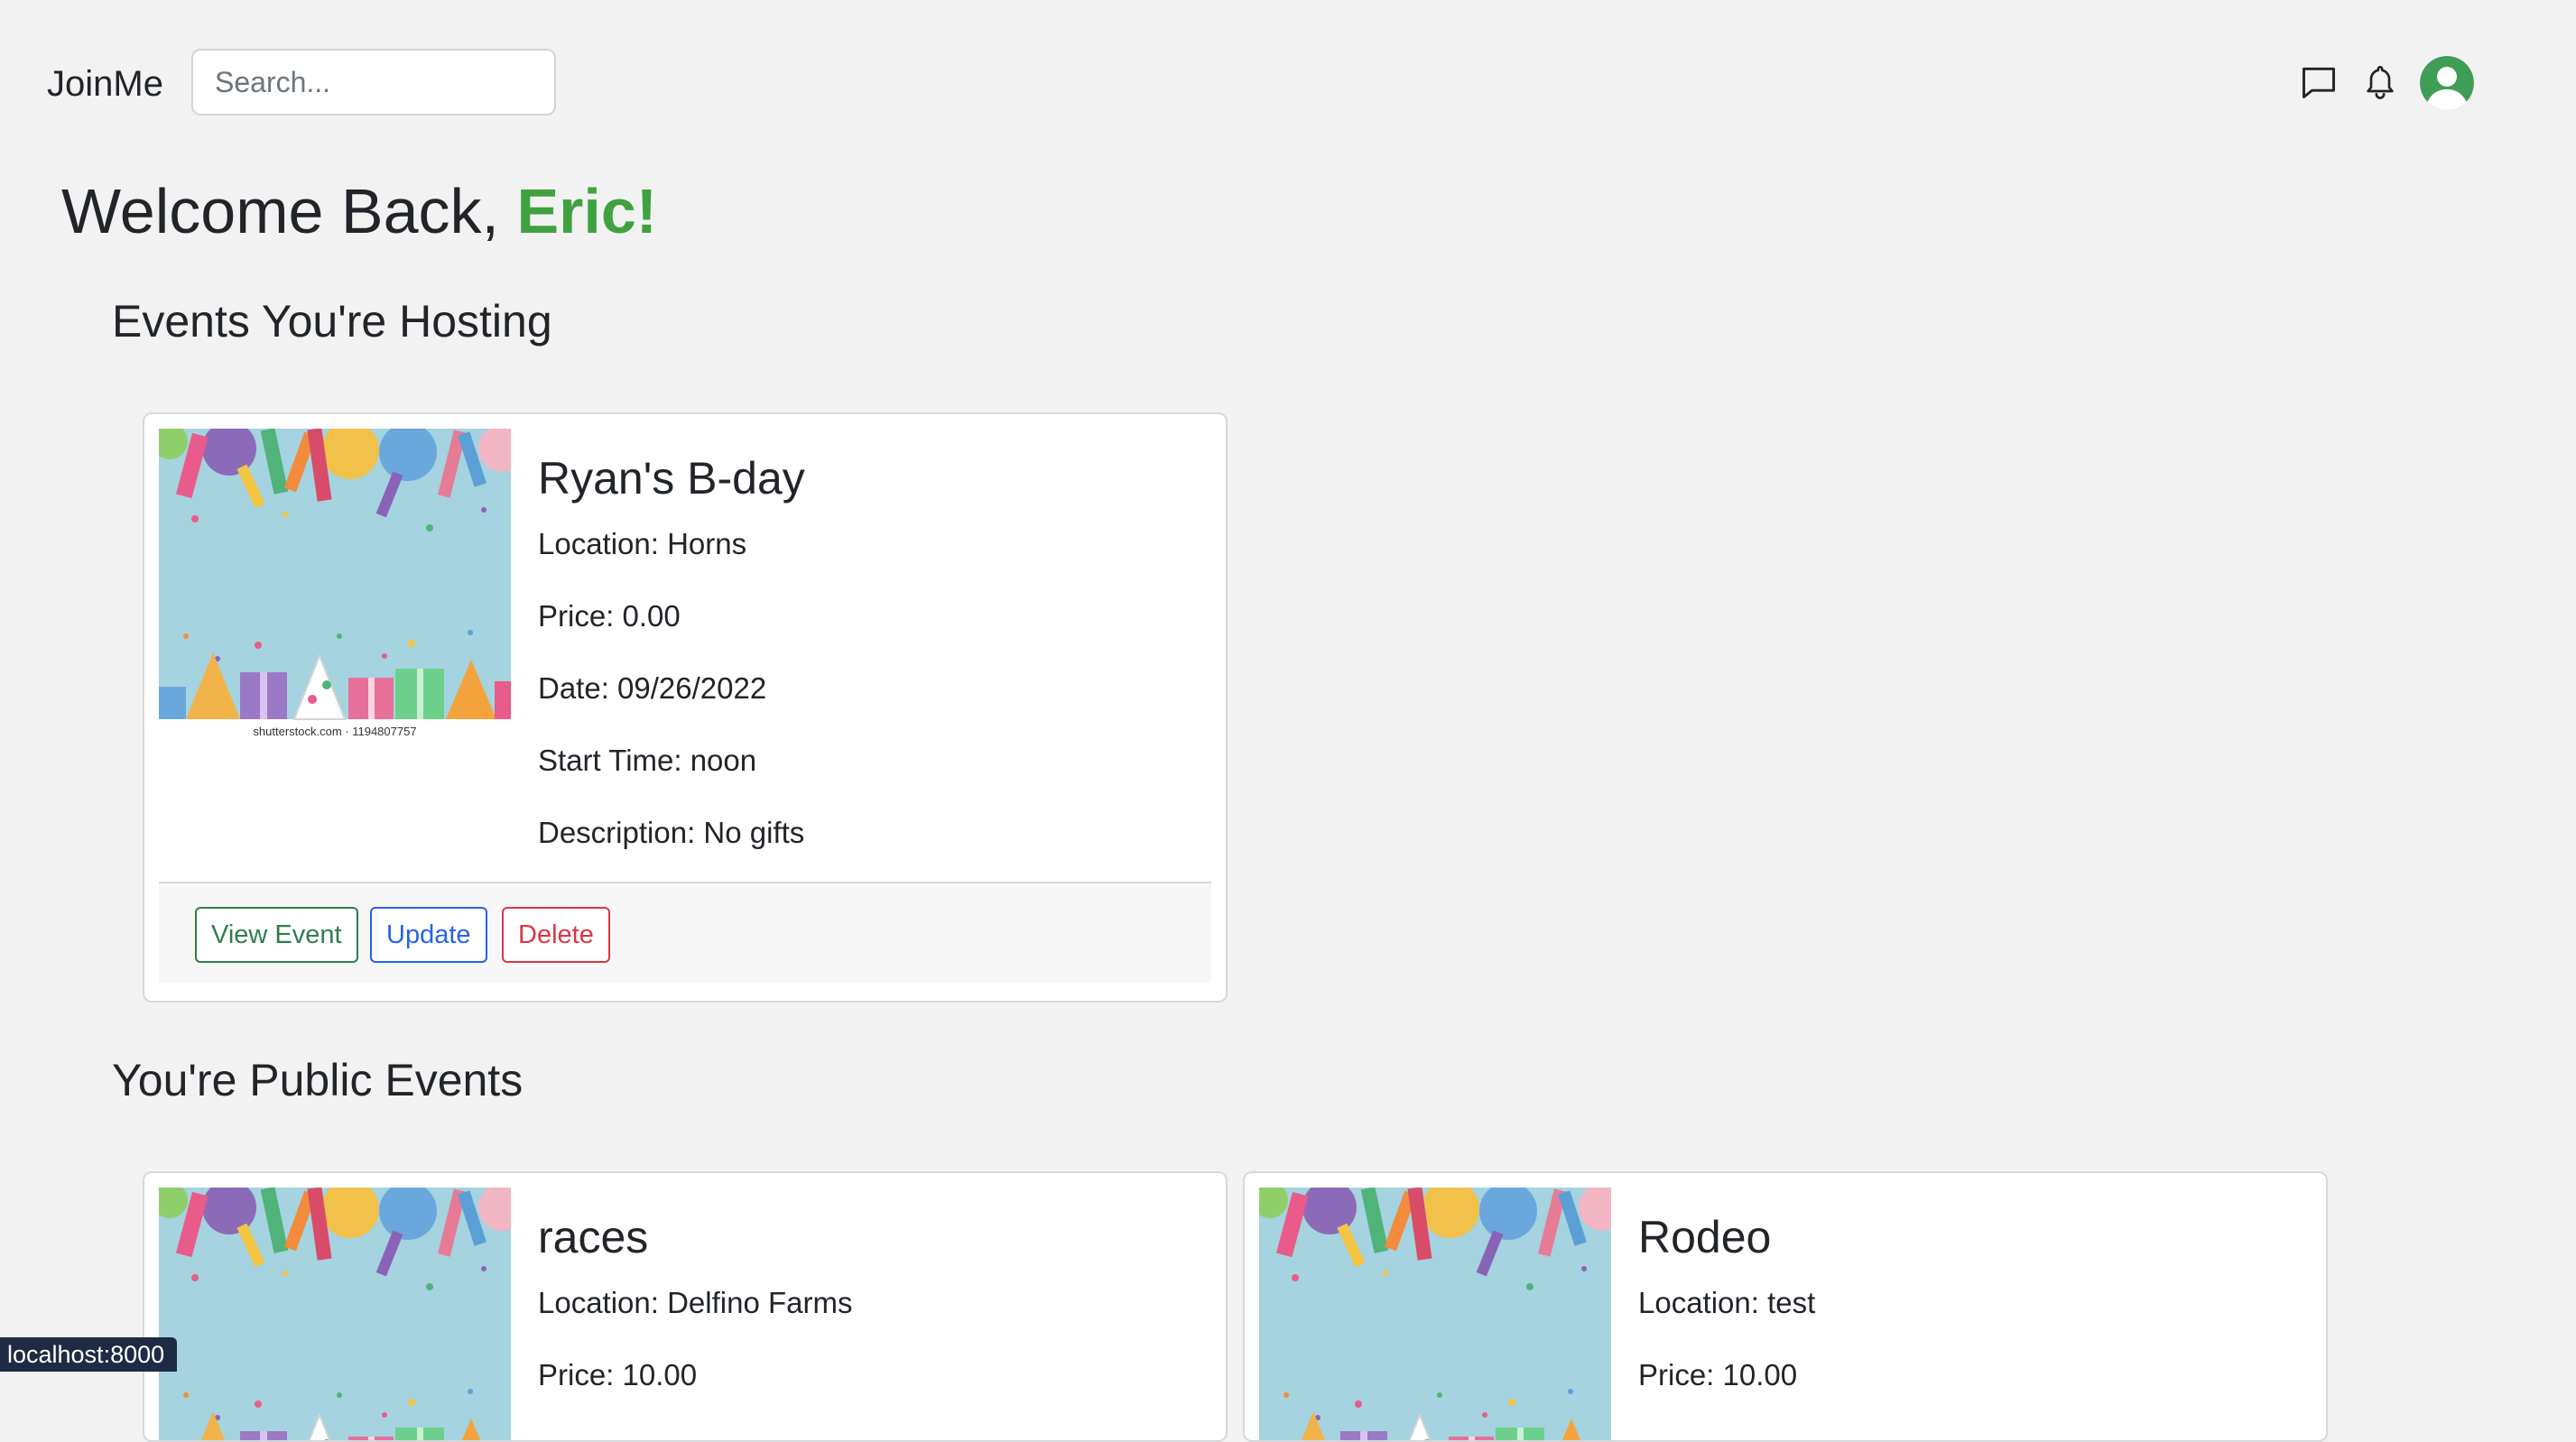 The image size is (2576, 1442). I want to click on welcome-prefix: Welcome Back,, so click(280, 211).